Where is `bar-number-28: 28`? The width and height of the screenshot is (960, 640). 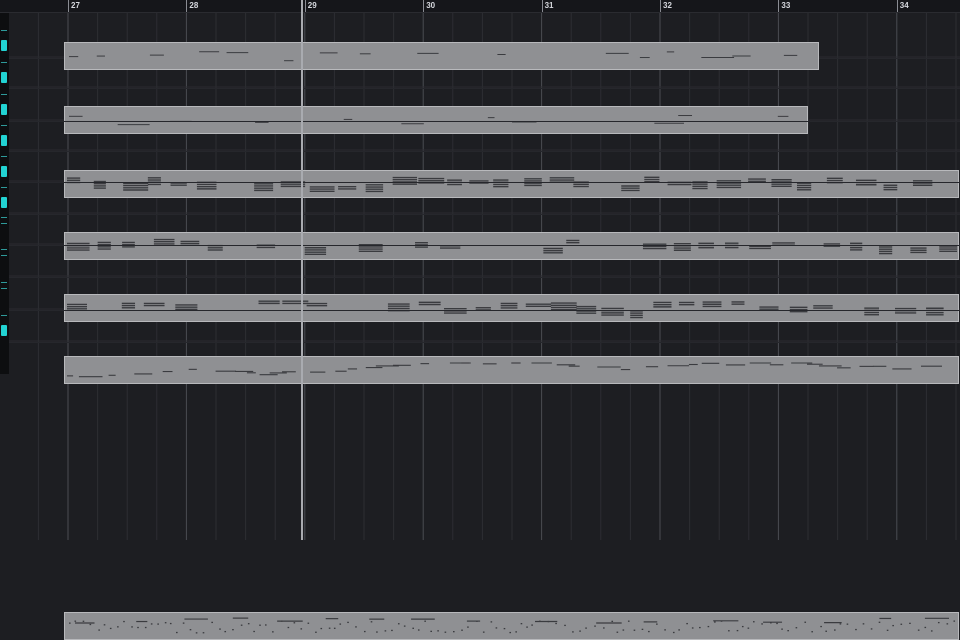
bar-number-28: 28 is located at coordinates (194, 5).